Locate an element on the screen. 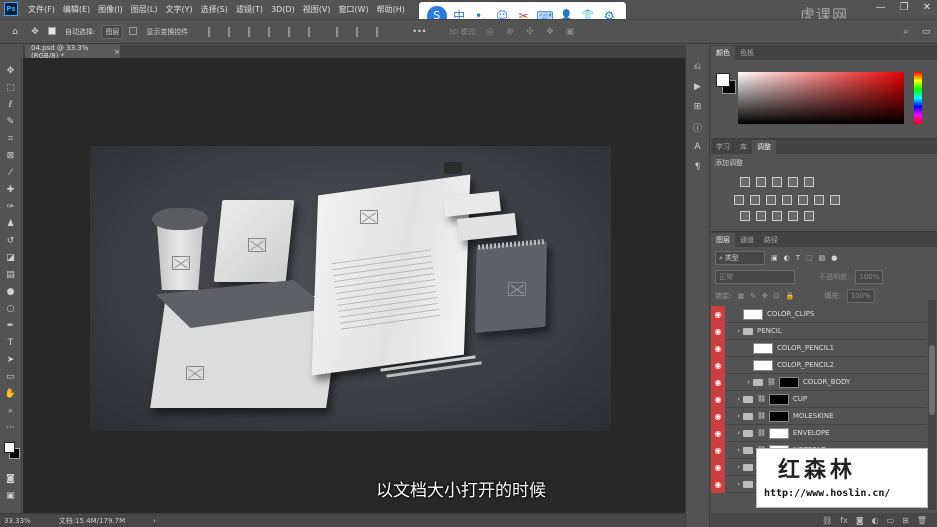  3d-roll-icon: ⊕ is located at coordinates (510, 31).